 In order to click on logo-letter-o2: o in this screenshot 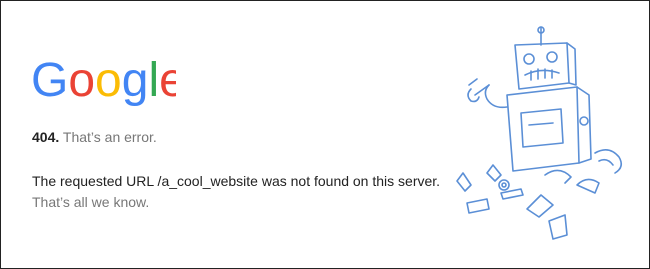, I will do `click(108, 80)`.